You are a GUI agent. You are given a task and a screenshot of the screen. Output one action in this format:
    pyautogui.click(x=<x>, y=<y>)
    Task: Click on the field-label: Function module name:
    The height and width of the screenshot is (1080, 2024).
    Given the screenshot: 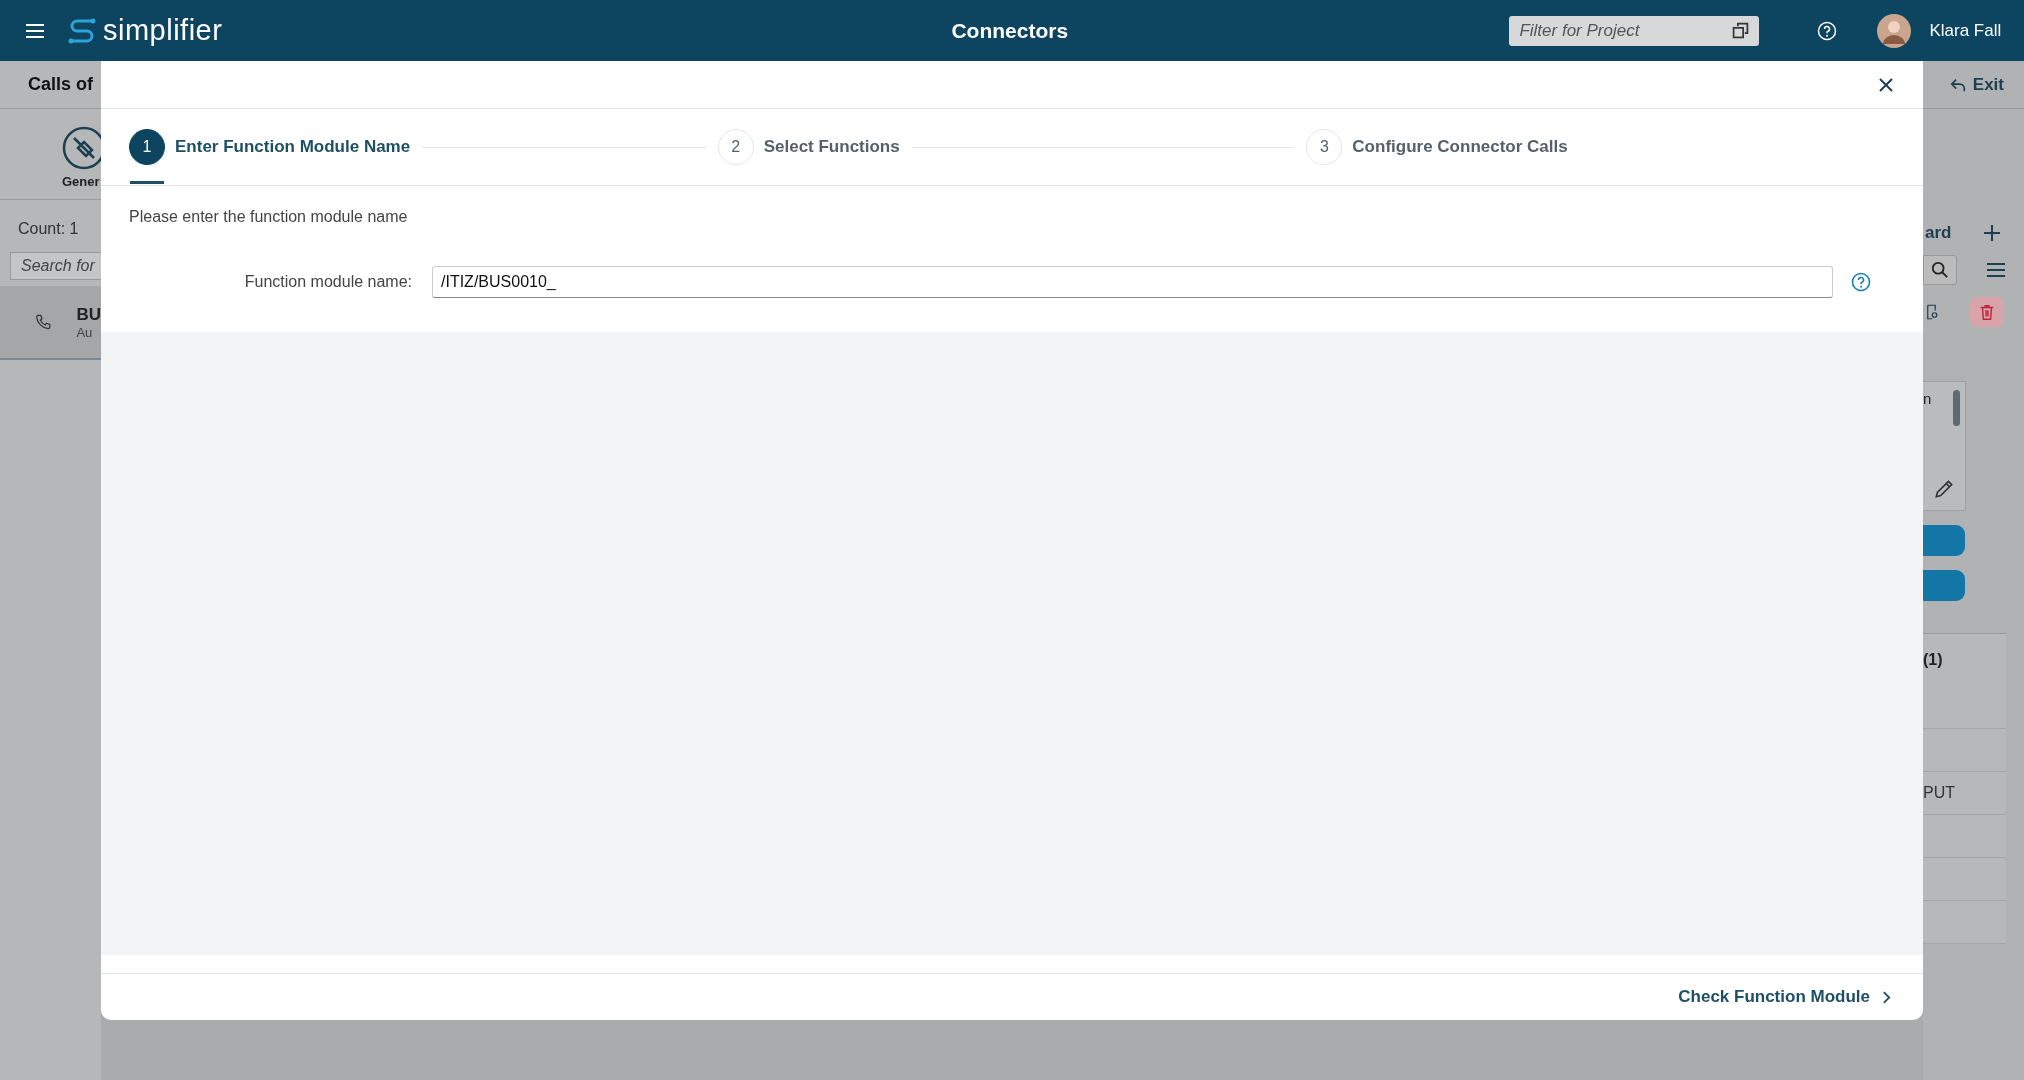 What is the action you would take?
    pyautogui.click(x=327, y=282)
    